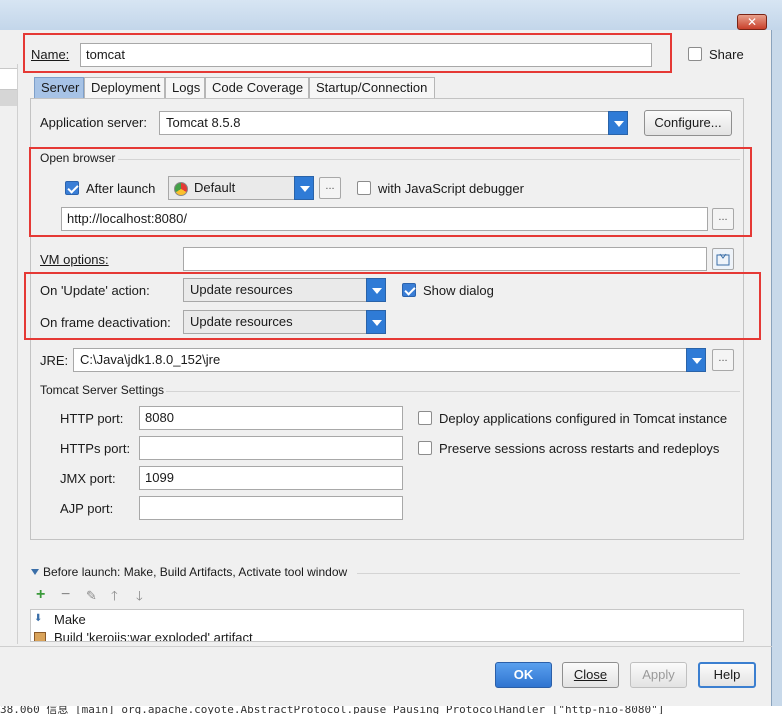  I want to click on vm-options-label: VM options:, so click(74, 260).